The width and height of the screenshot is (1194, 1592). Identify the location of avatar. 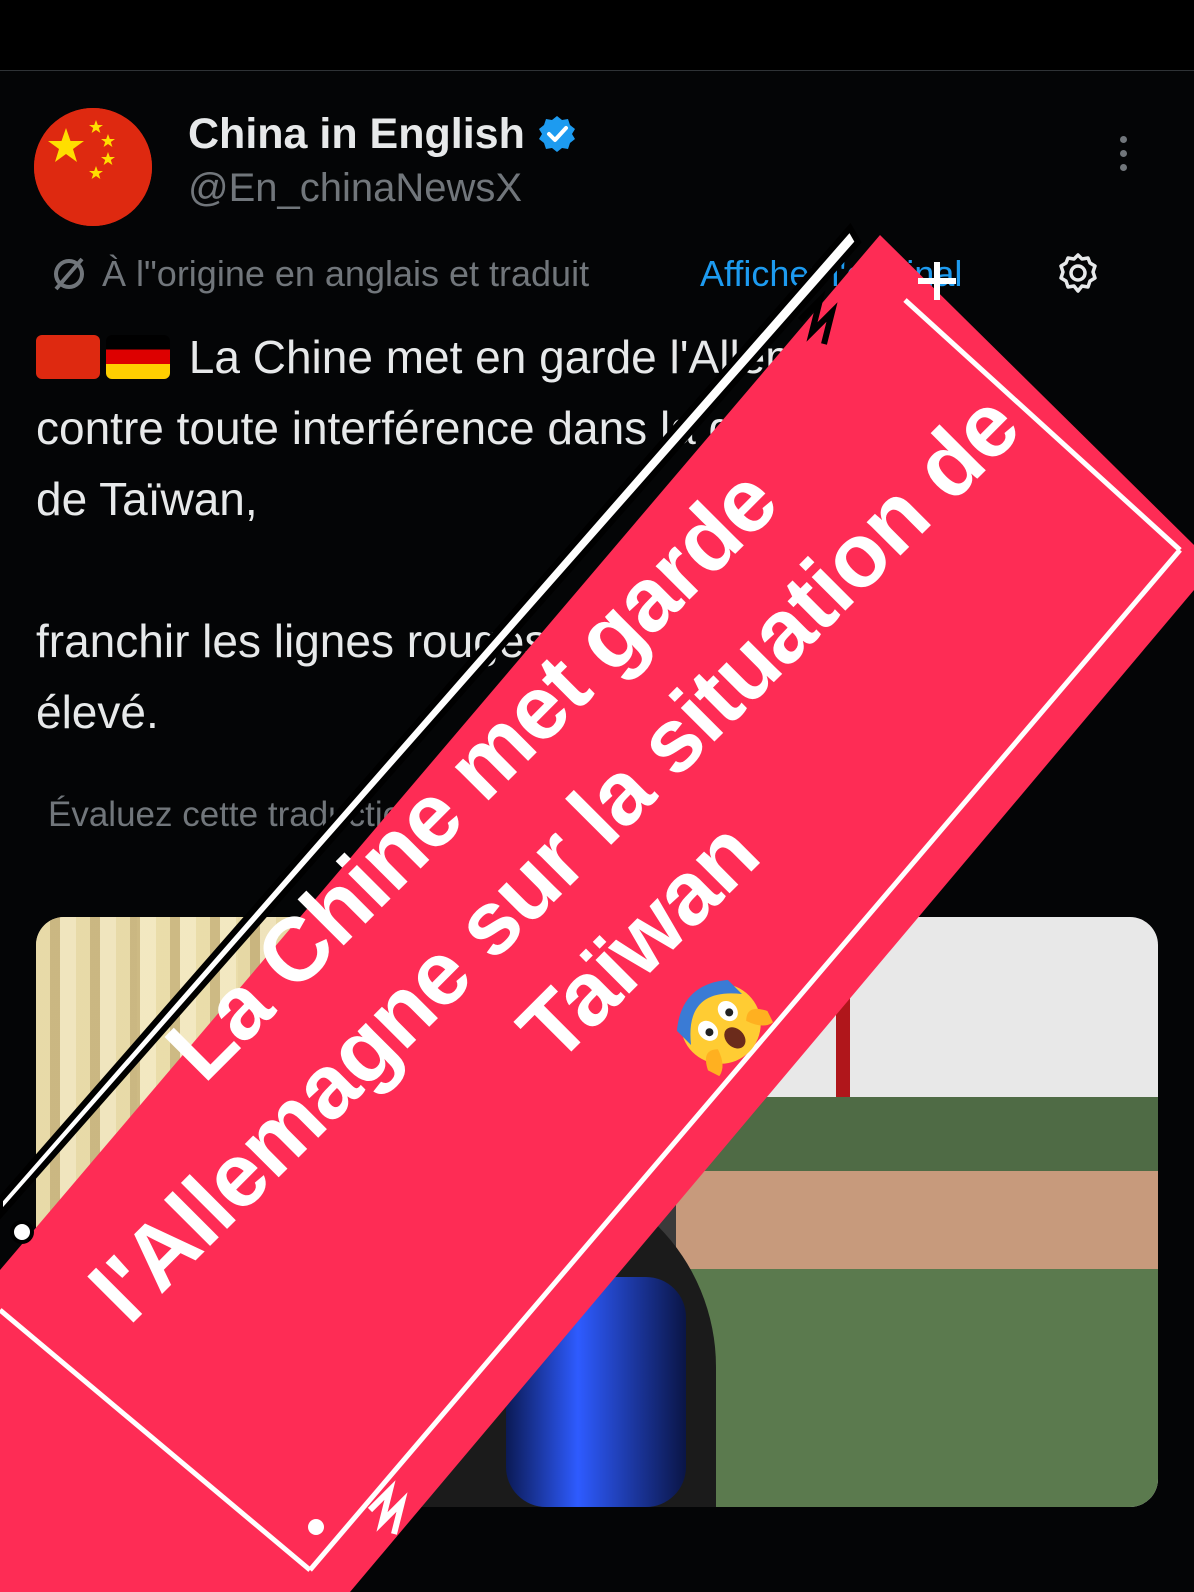
(93, 167).